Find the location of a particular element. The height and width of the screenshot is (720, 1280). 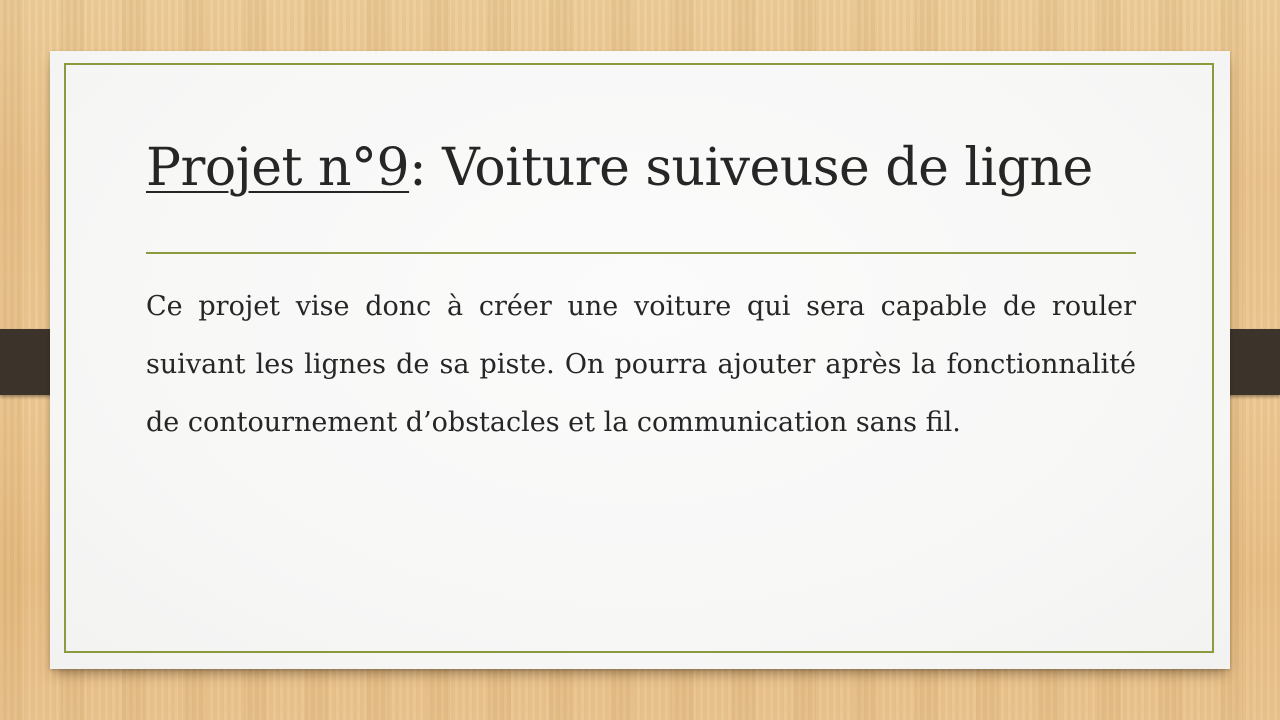

slide-title: Projet n°9: Voiture suiveuse de ligne is located at coordinates (619, 168).